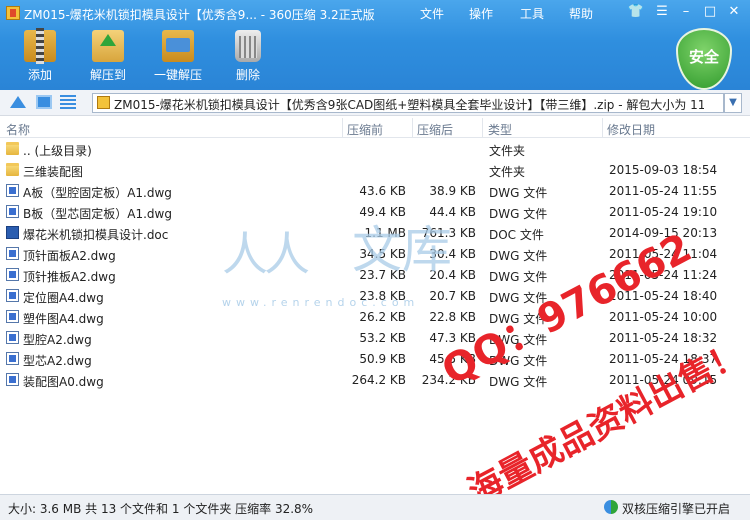 Image resolution: width=750 pixels, height=520 pixels. I want to click on engine-status: 双核压缩引擎已开启, so click(676, 508).